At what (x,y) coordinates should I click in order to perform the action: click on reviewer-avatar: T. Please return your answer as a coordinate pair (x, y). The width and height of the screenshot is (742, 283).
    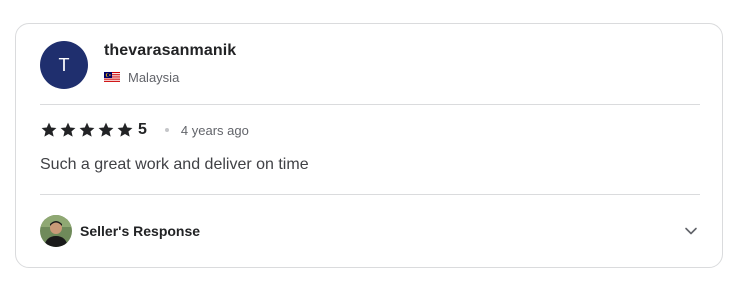
    Looking at the image, I should click on (64, 65).